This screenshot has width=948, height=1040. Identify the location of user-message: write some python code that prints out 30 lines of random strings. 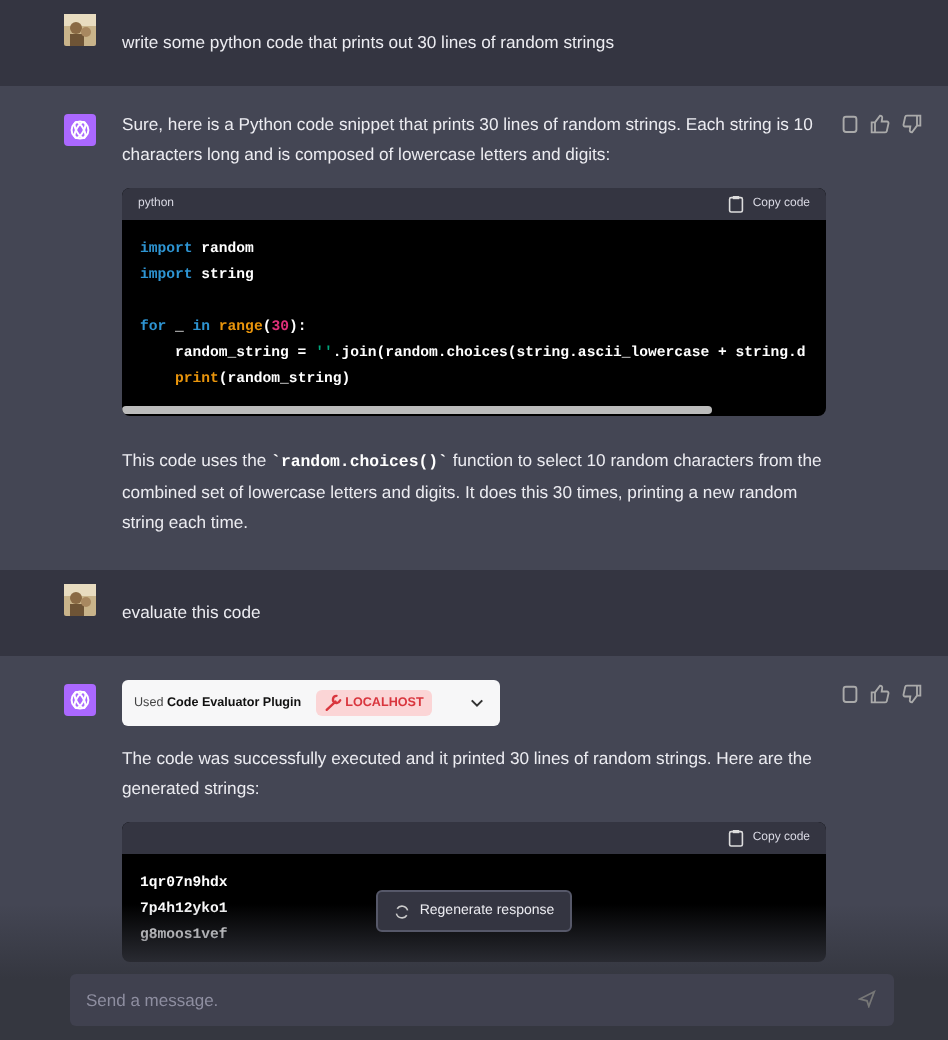
(369, 43).